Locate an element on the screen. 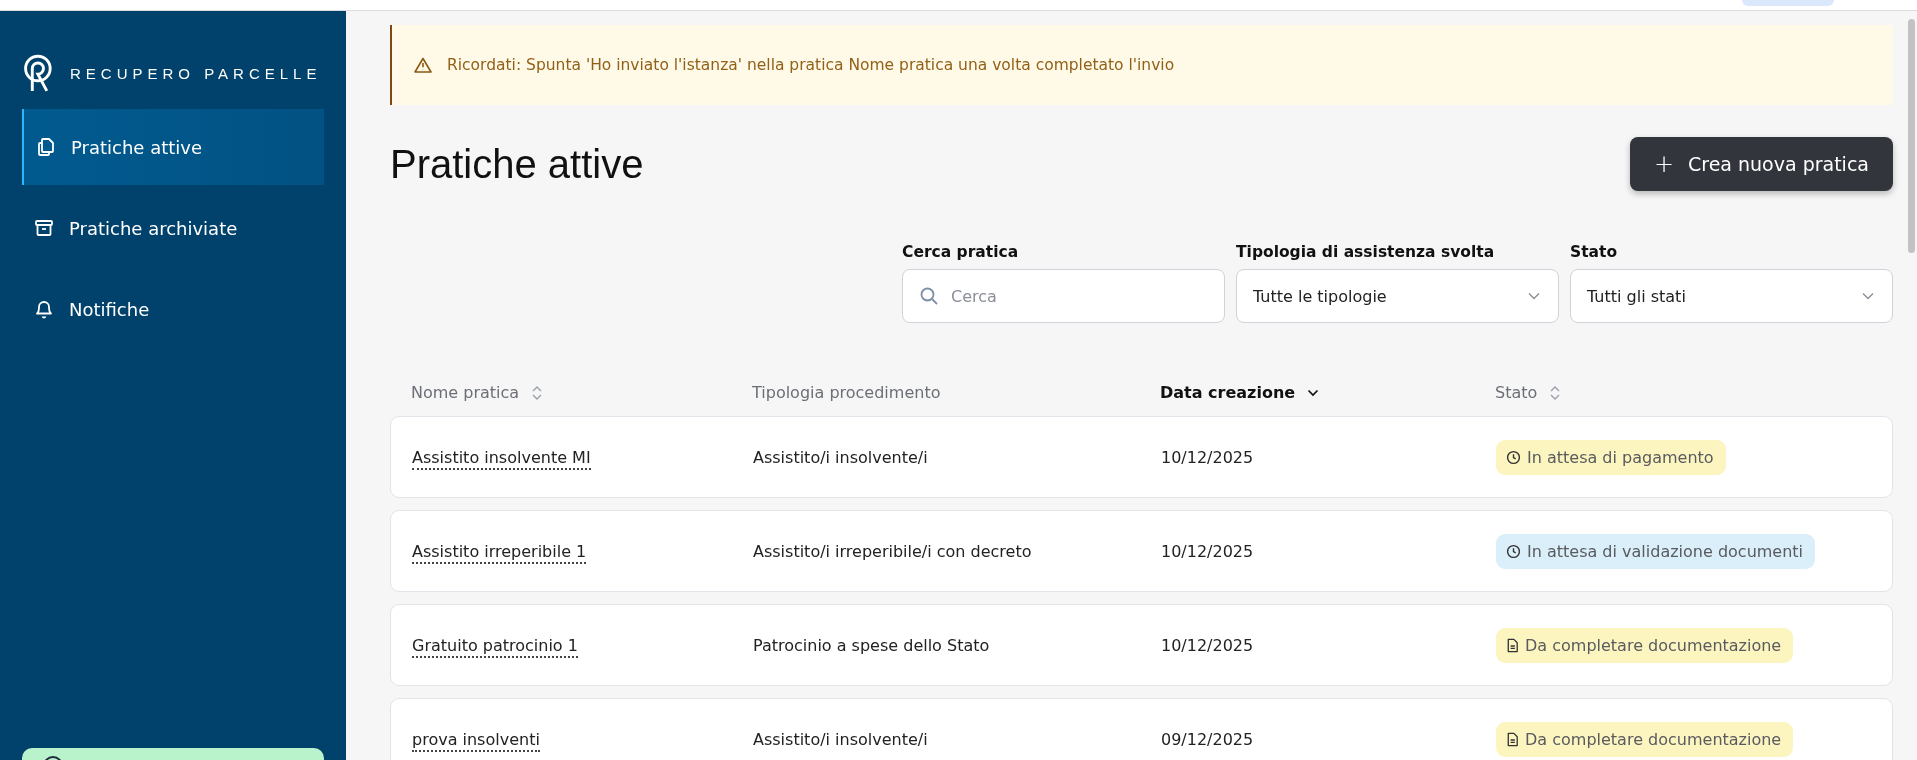  practice-link: Assistito irreperibile 1 is located at coordinates (499, 552).